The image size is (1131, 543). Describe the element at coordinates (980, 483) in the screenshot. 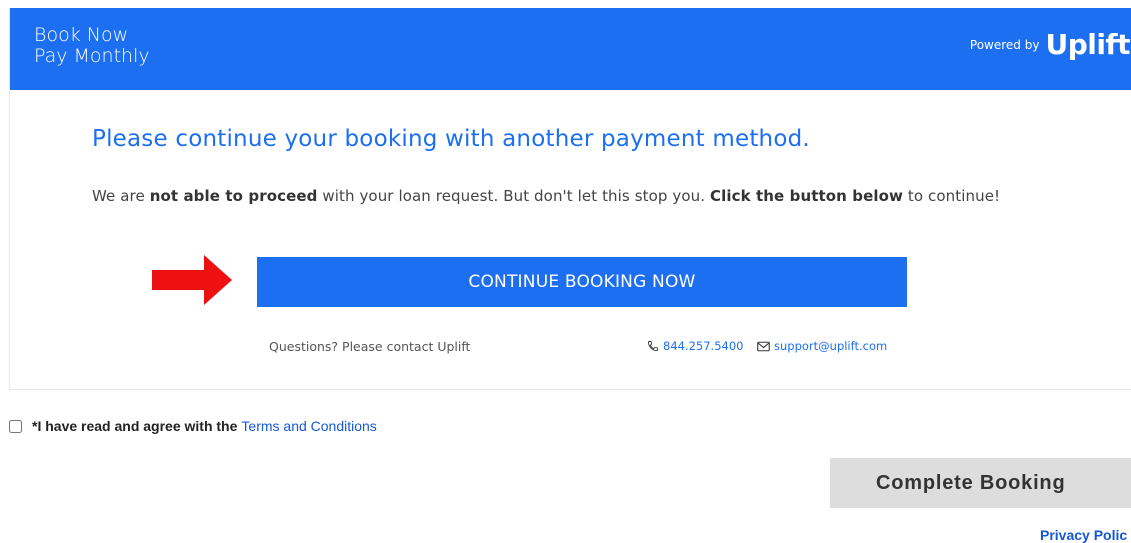

I see `complete-booking-button: Complete Booking` at that location.